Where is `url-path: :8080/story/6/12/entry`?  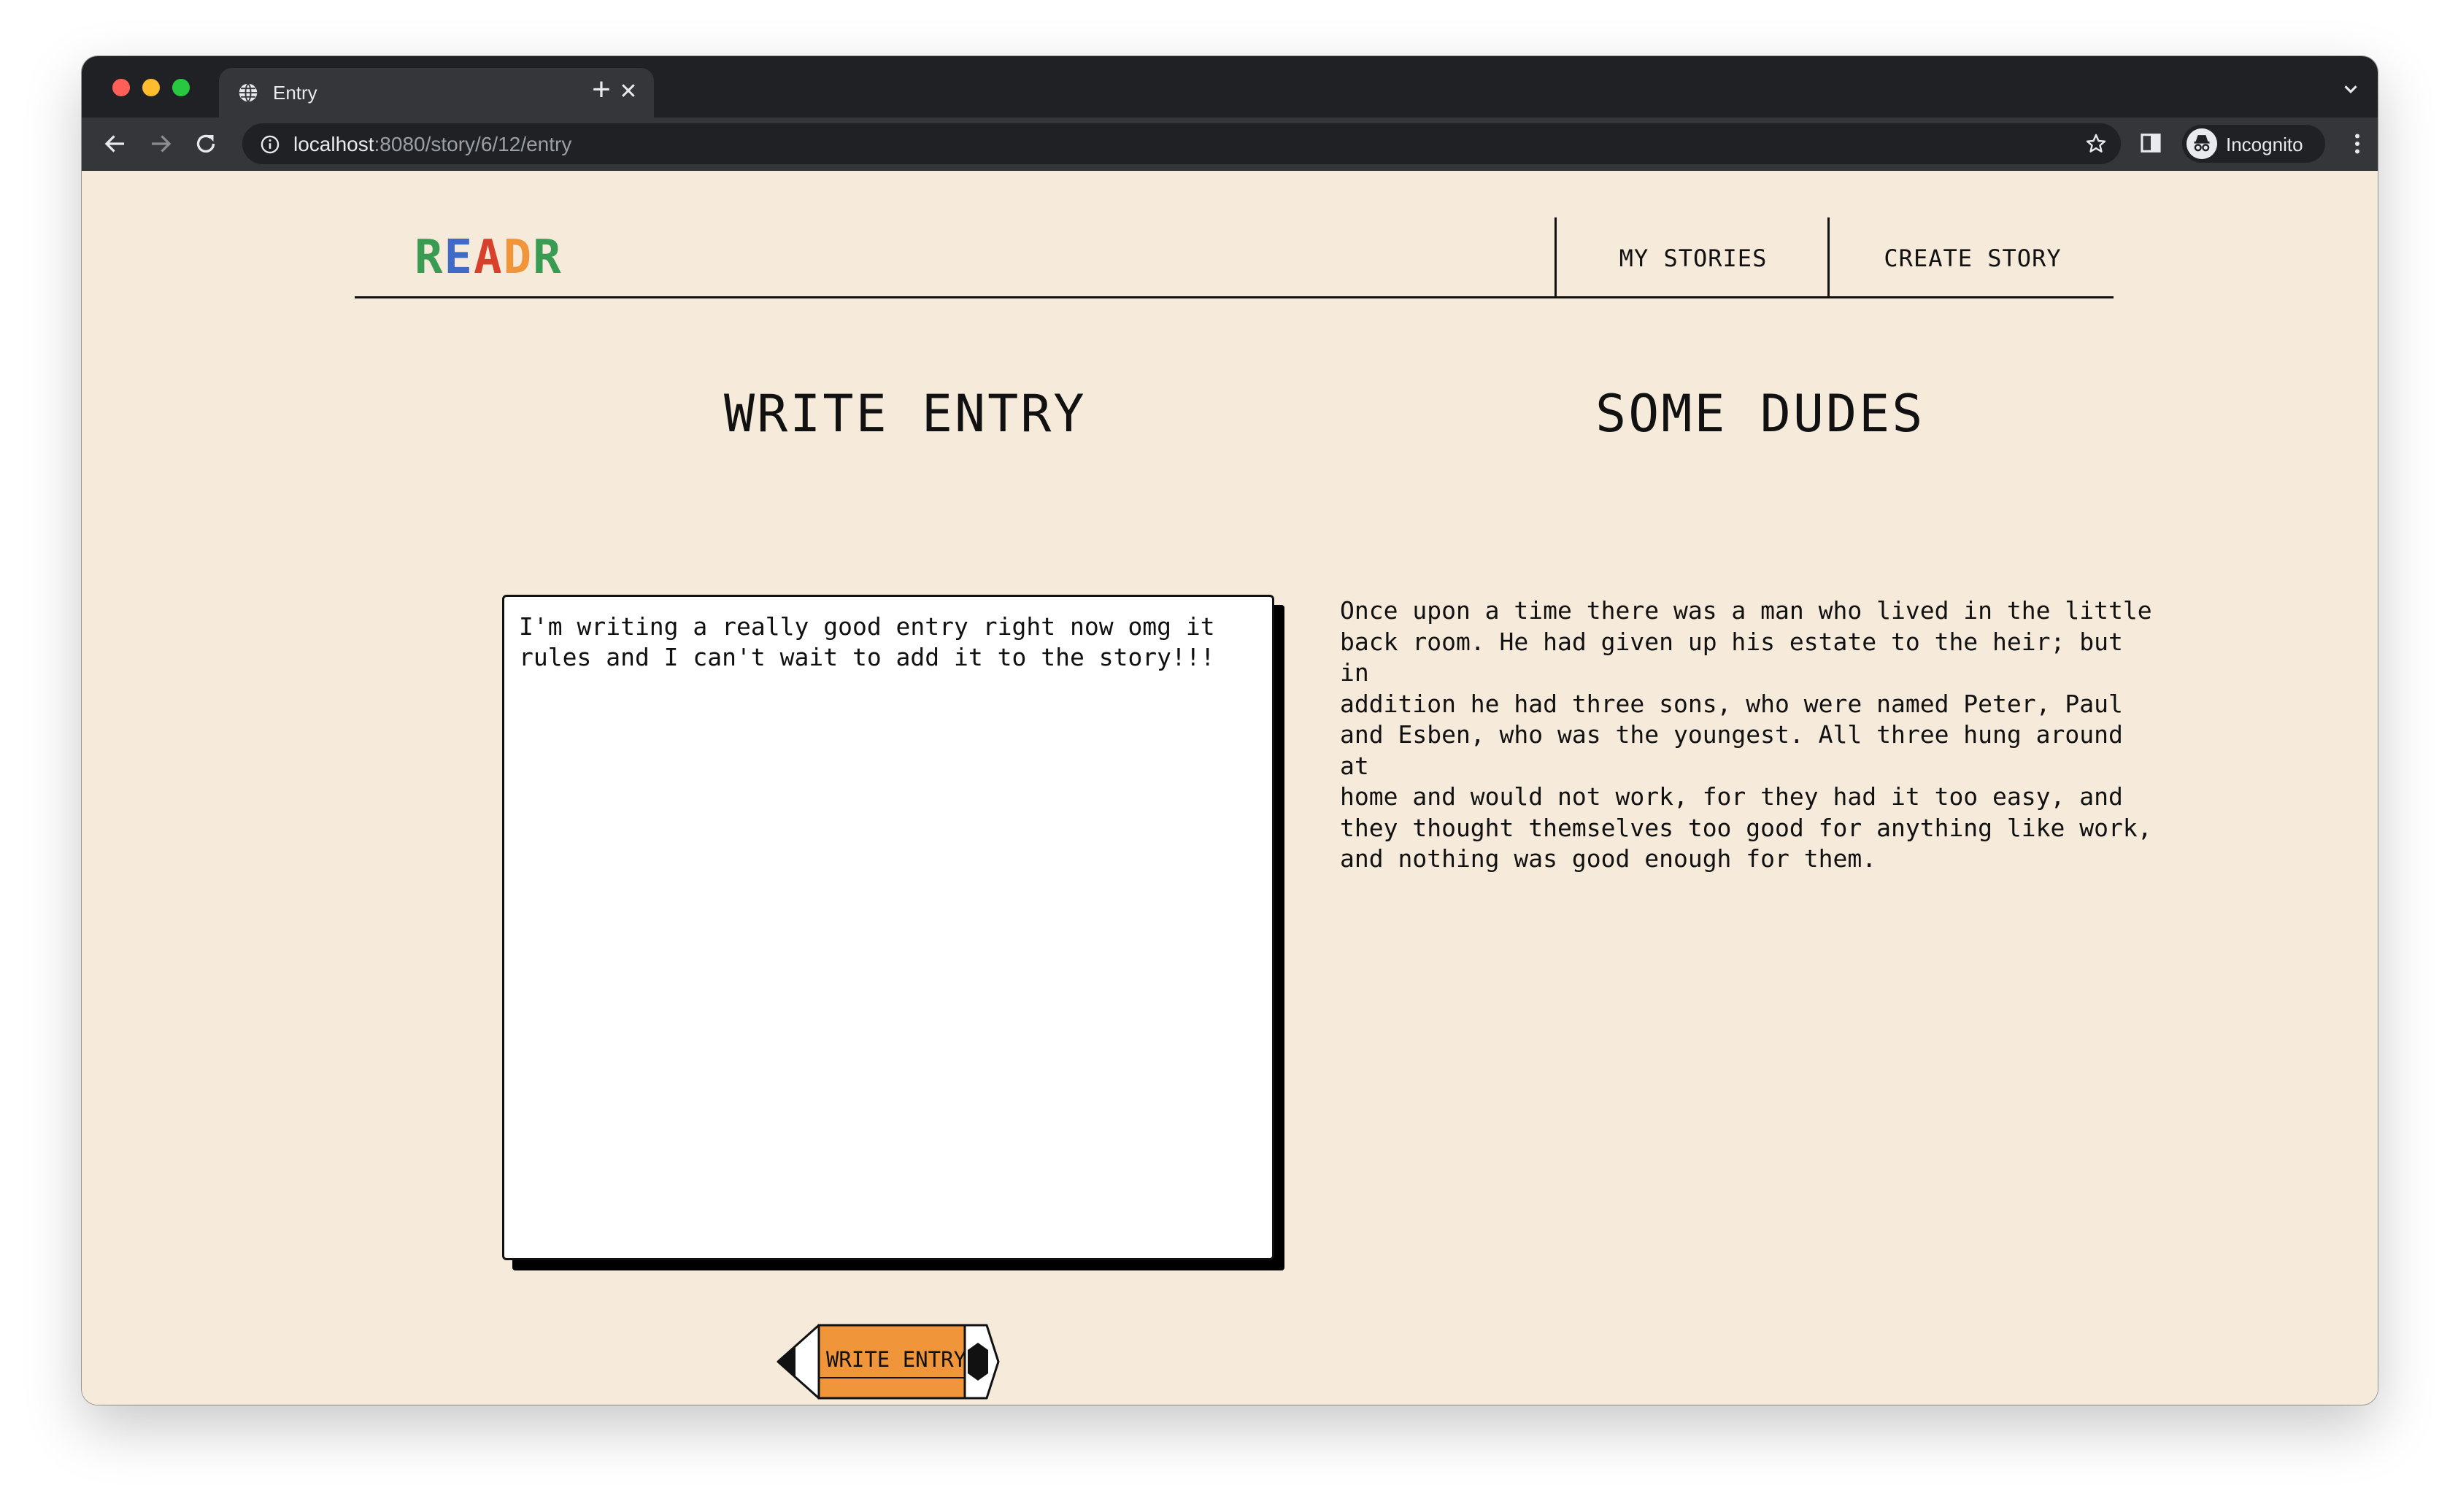
url-path: :8080/story/6/12/entry is located at coordinates (473, 144).